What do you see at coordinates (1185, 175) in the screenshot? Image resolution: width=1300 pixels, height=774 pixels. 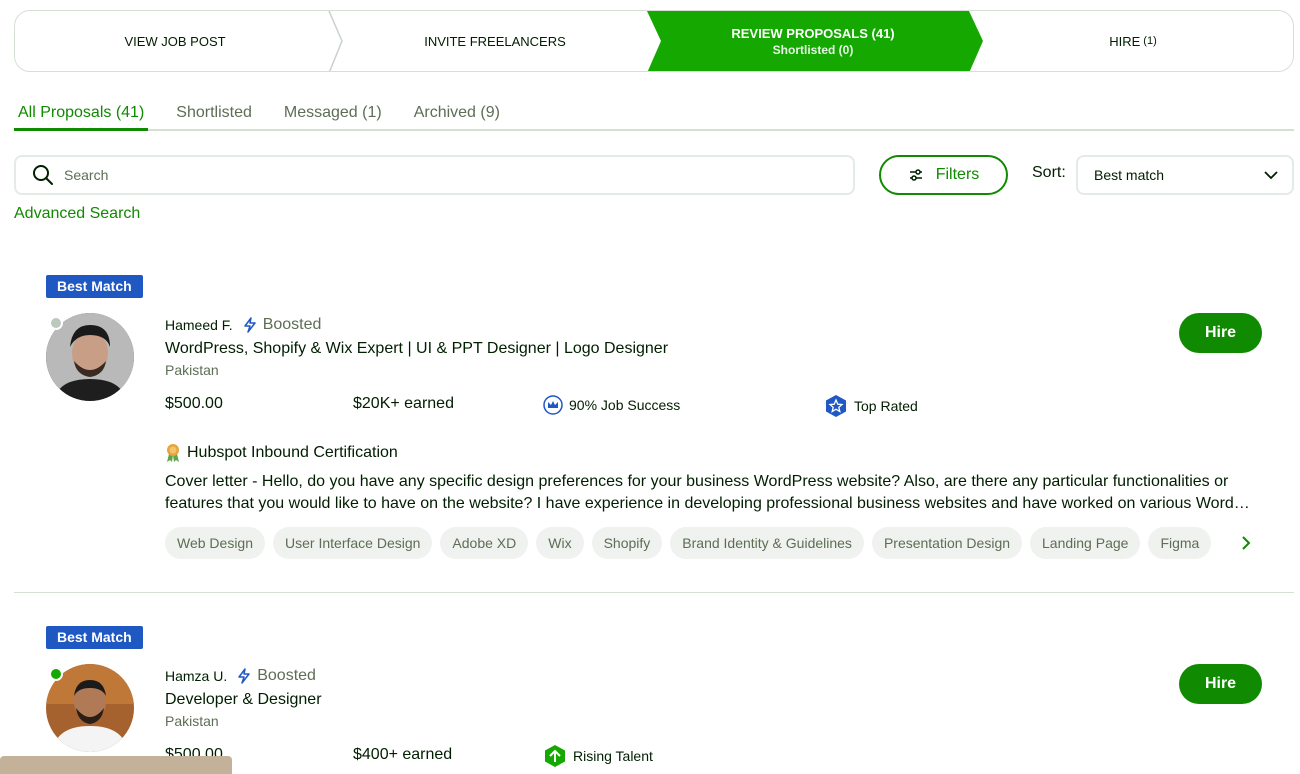 I see `sort-select: Best match` at bounding box center [1185, 175].